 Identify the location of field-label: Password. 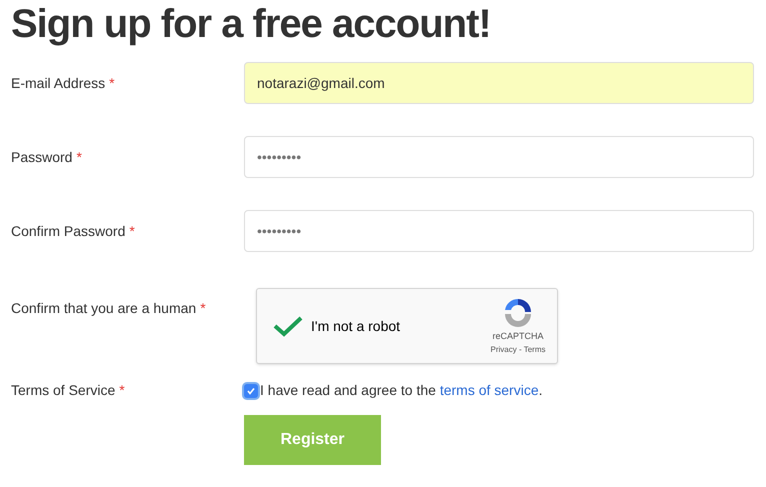
(41, 157).